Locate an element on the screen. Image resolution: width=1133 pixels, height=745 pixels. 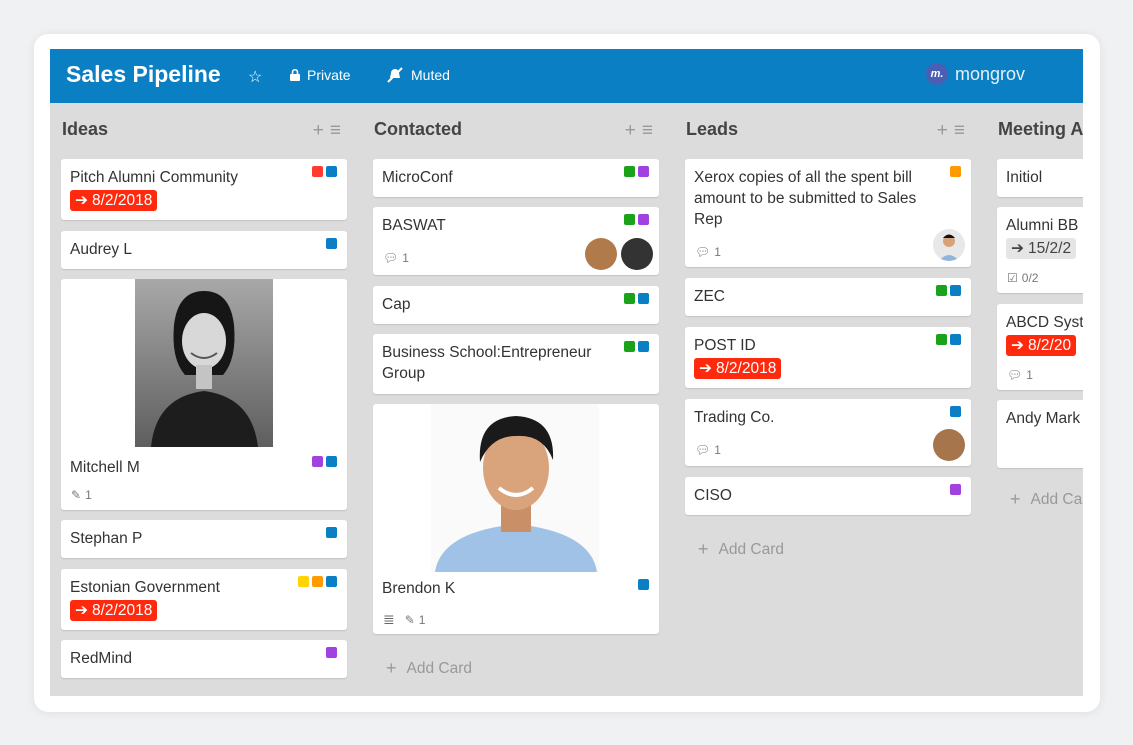
card: Andy Mark is located at coordinates (1040, 434).